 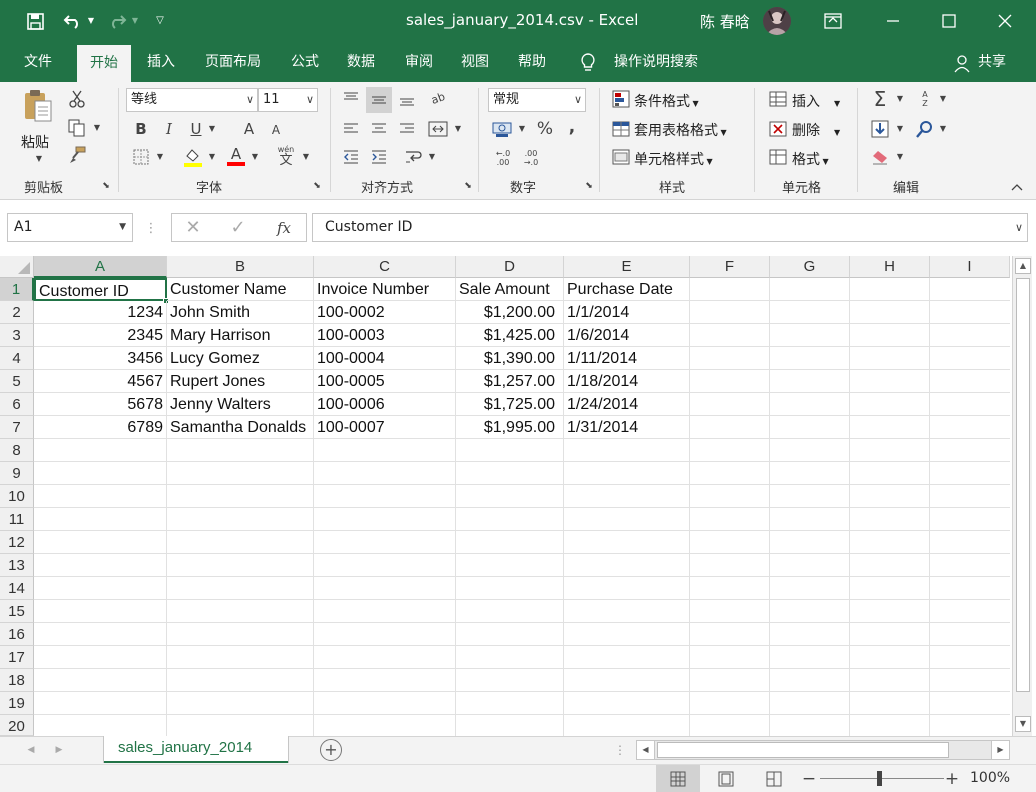 What do you see at coordinates (1019, 227) in the screenshot?
I see `expand-formula-bar-icon: ∨` at bounding box center [1019, 227].